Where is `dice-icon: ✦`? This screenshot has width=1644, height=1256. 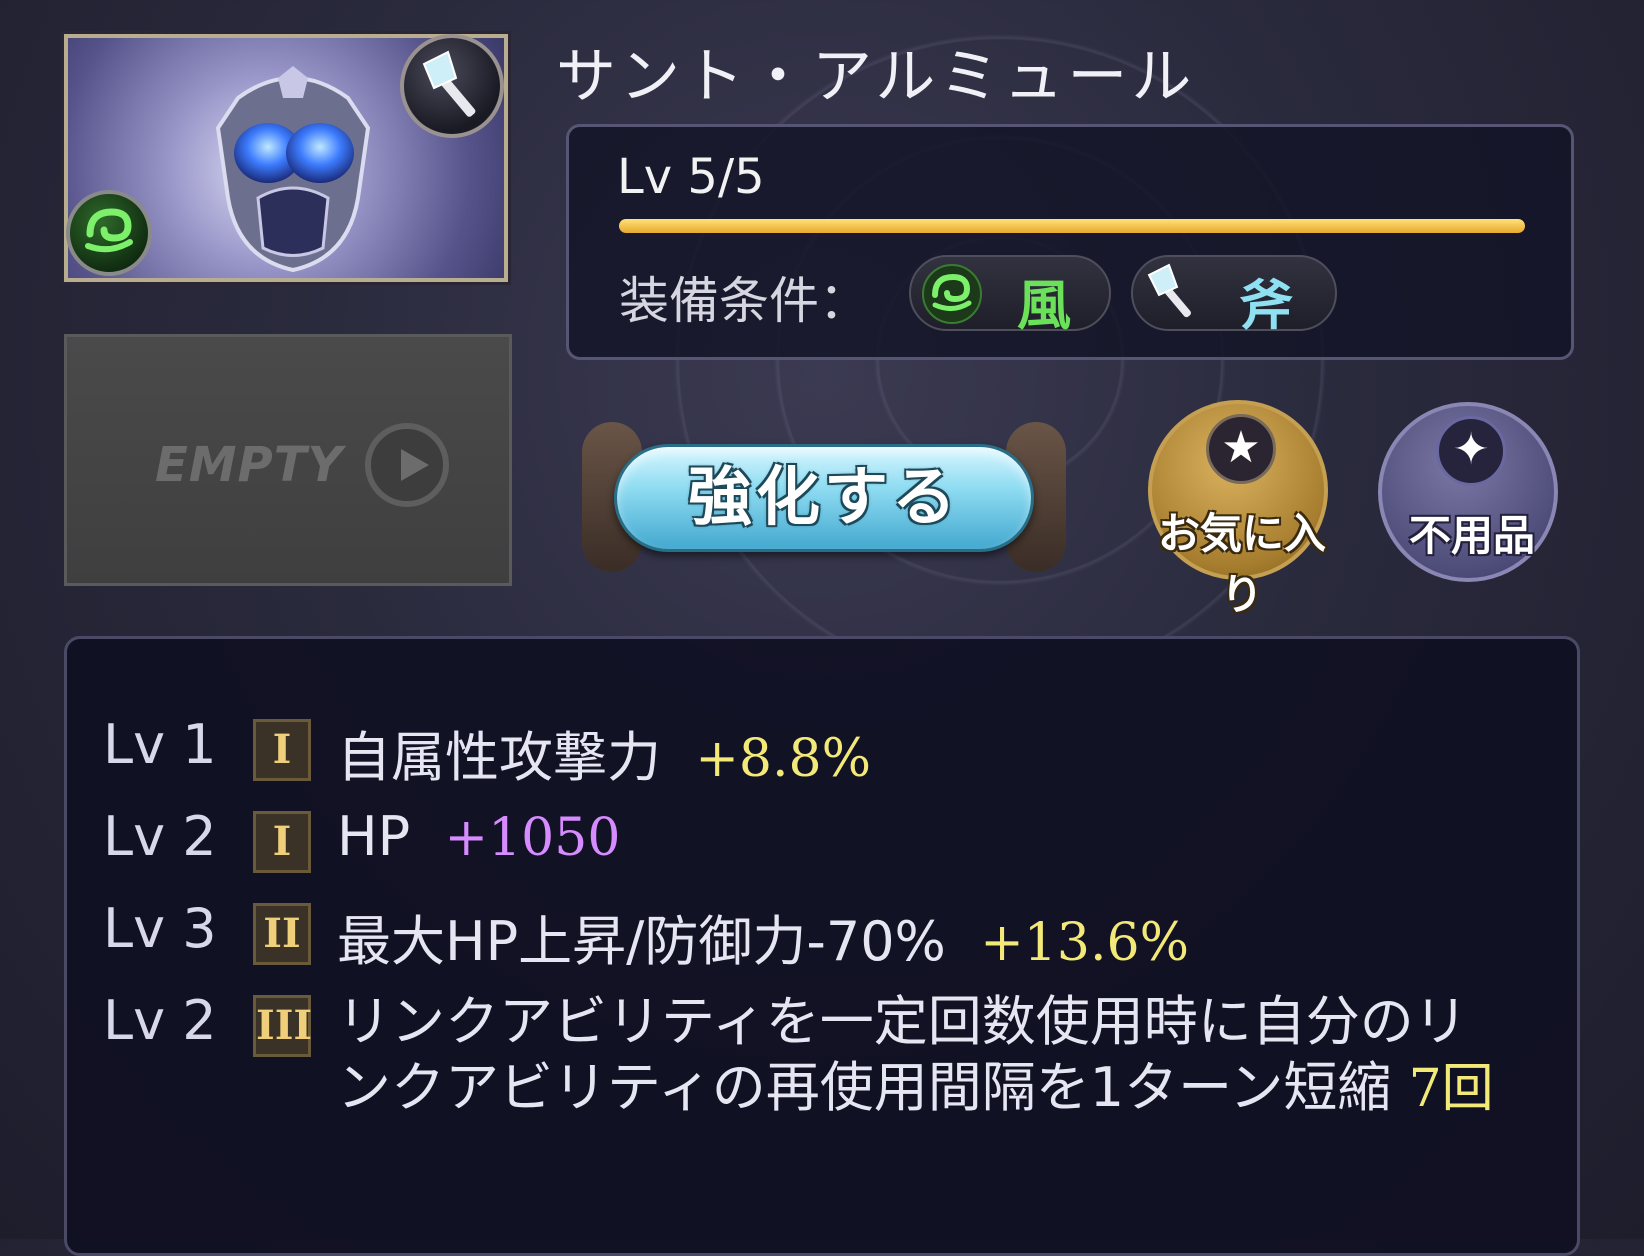
dice-icon: ✦ is located at coordinates (1471, 451).